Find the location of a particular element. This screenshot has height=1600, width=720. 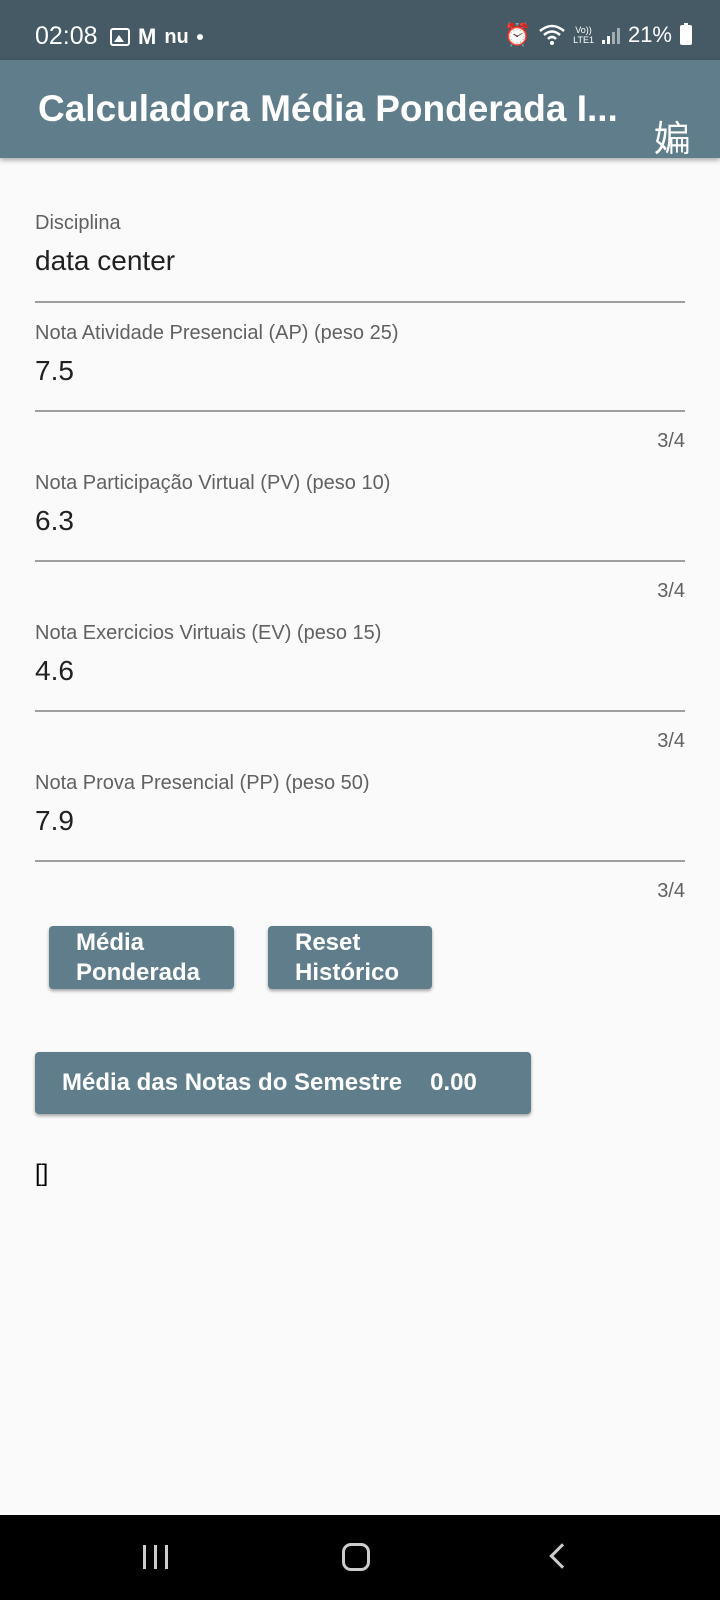

notification-icons: M nu is located at coordinates (156, 37).